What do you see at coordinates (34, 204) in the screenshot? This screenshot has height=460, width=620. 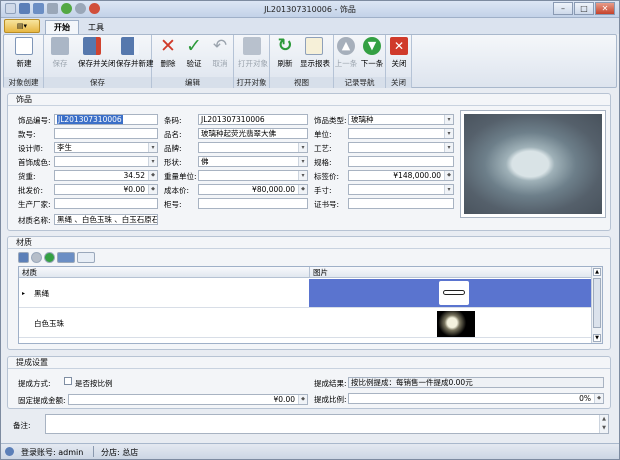 I see `manufacturer-label: 生产厂家:` at bounding box center [34, 204].